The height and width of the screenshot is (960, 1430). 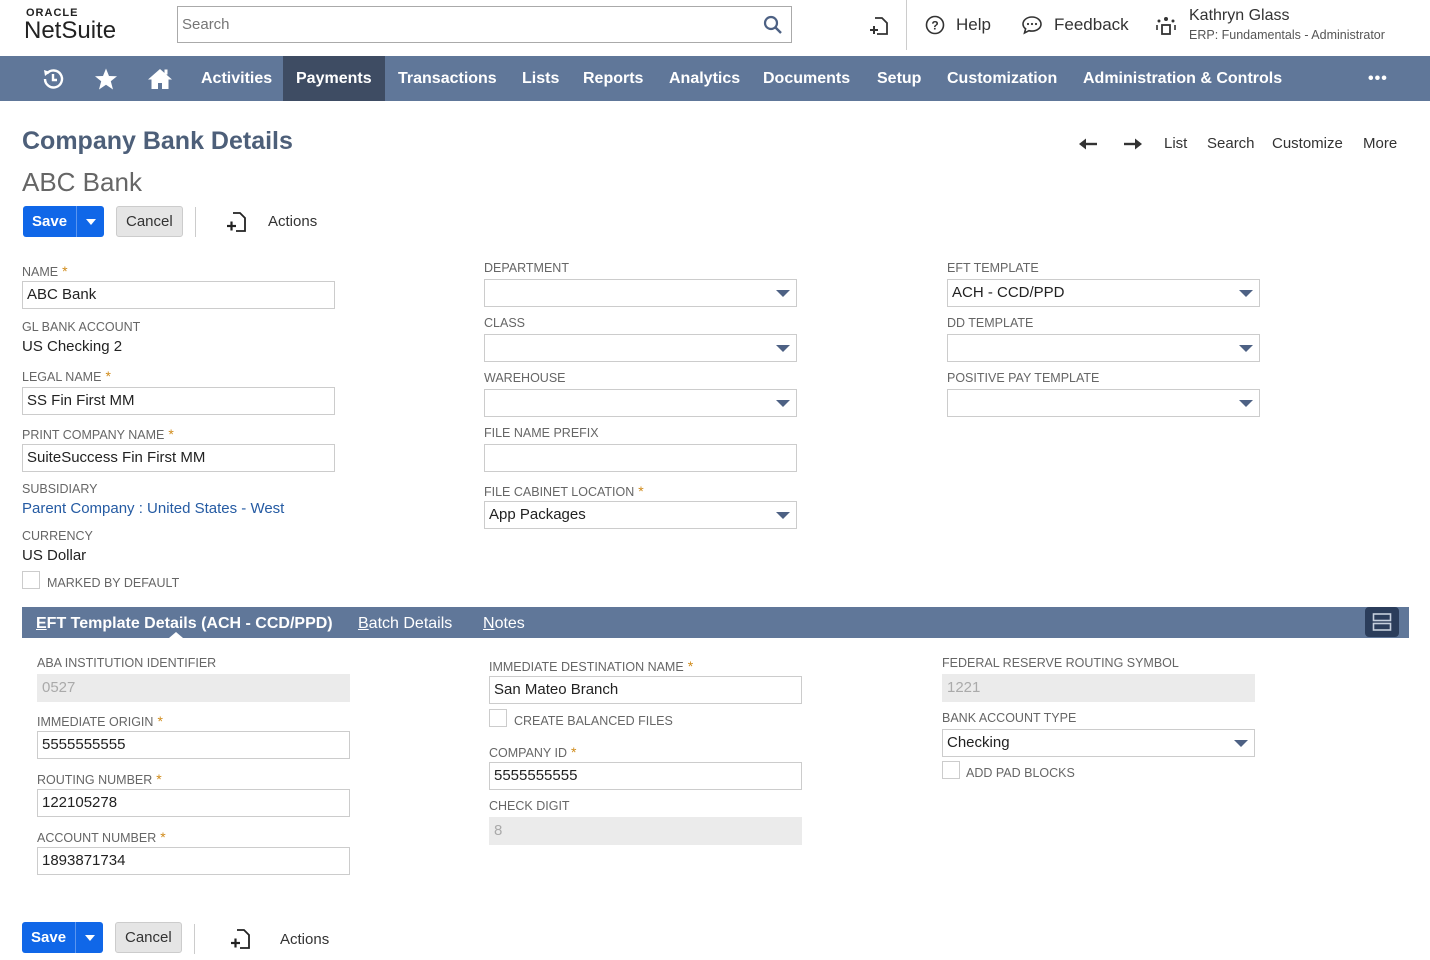 What do you see at coordinates (178, 401) in the screenshot?
I see `legal-name-input: SS Fin First MM` at bounding box center [178, 401].